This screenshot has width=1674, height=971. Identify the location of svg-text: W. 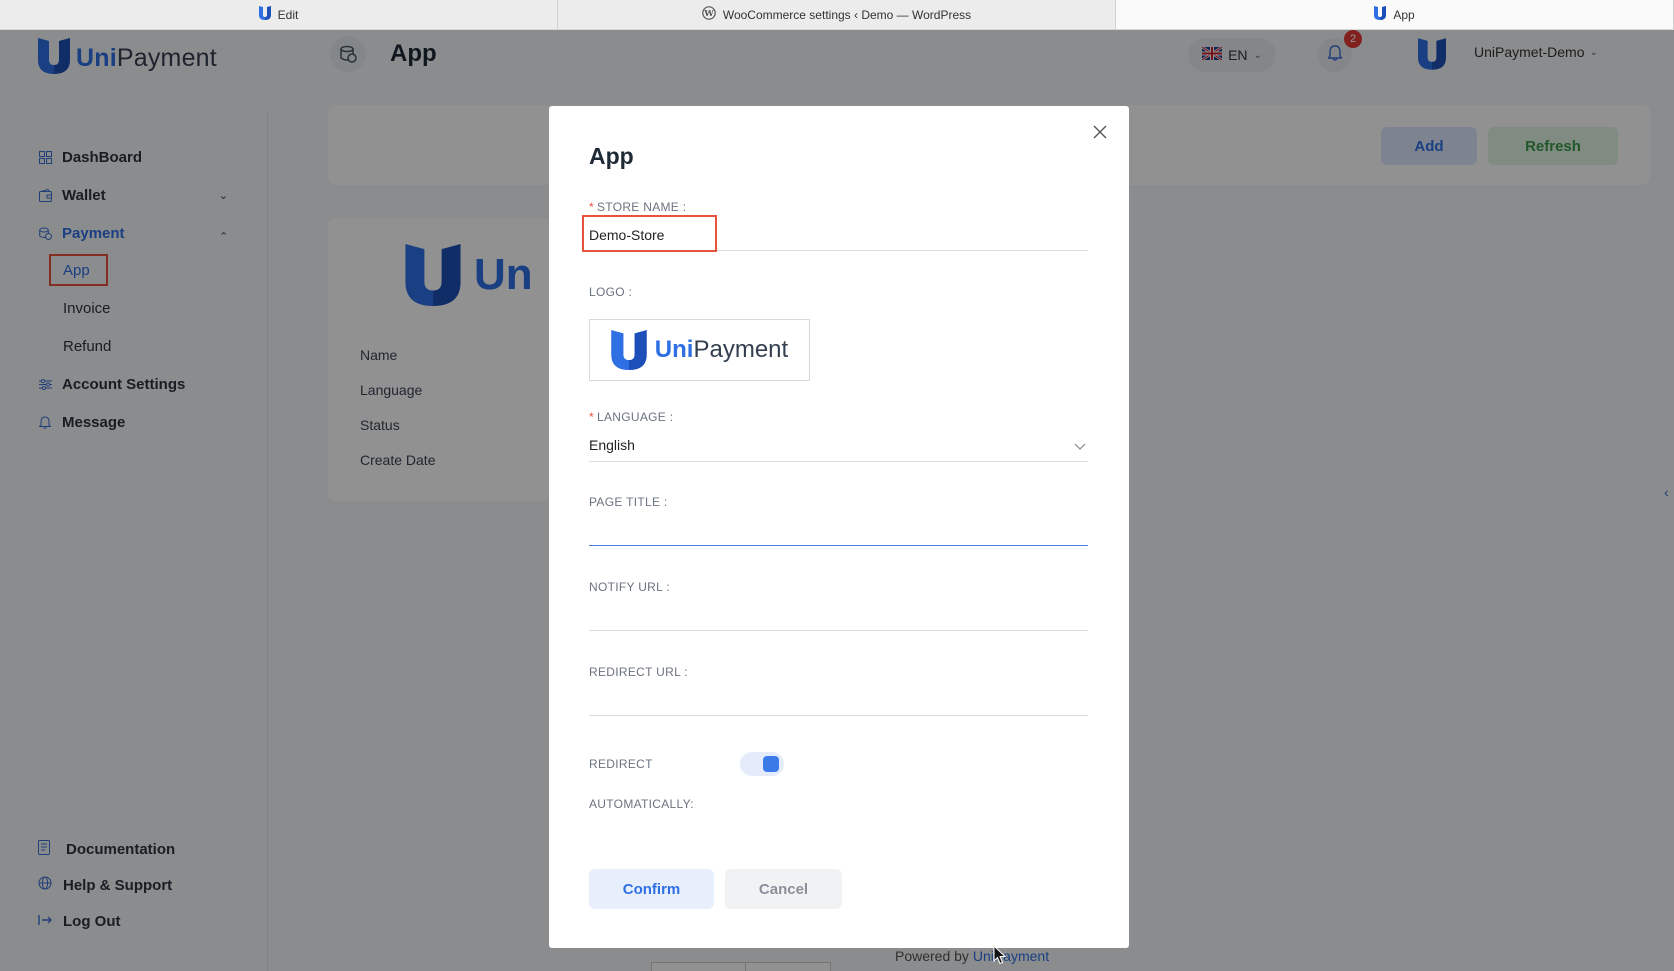
(708, 14).